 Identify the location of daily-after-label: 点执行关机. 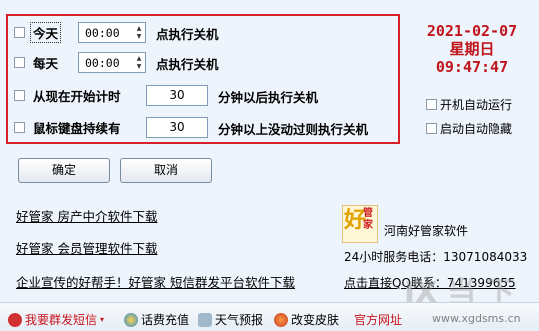
(187, 64).